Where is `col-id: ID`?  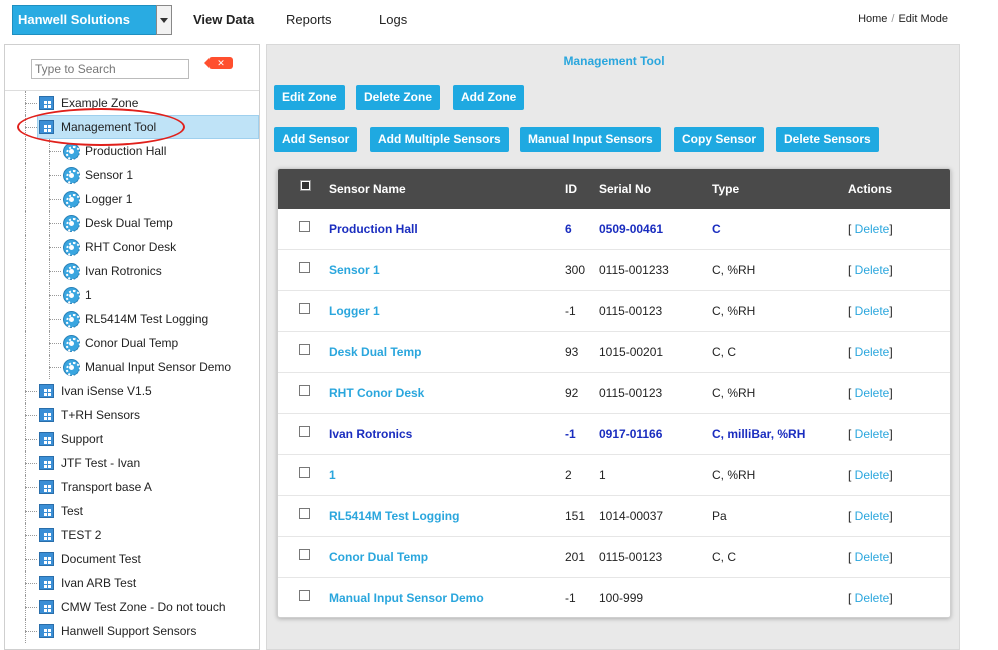 col-id: ID is located at coordinates (571, 189).